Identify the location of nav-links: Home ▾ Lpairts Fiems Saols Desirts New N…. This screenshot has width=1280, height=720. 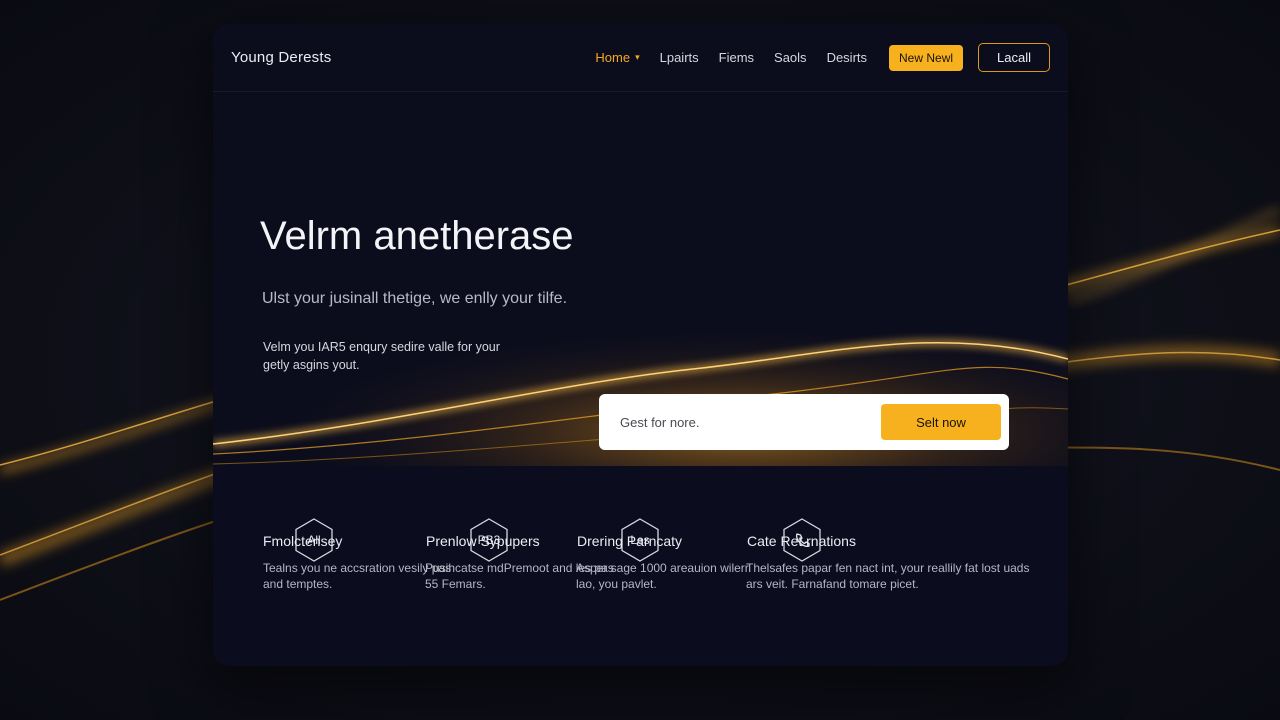
(822, 57).